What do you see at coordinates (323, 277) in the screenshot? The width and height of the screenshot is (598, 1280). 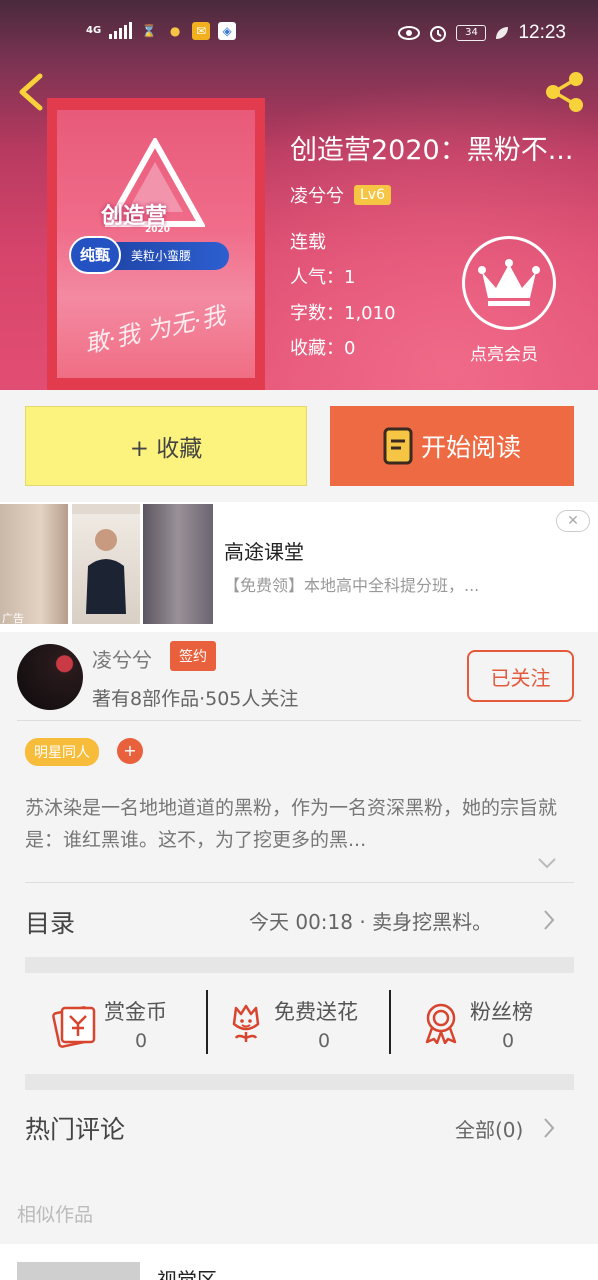 I see `popularity-stat: 人气：1` at bounding box center [323, 277].